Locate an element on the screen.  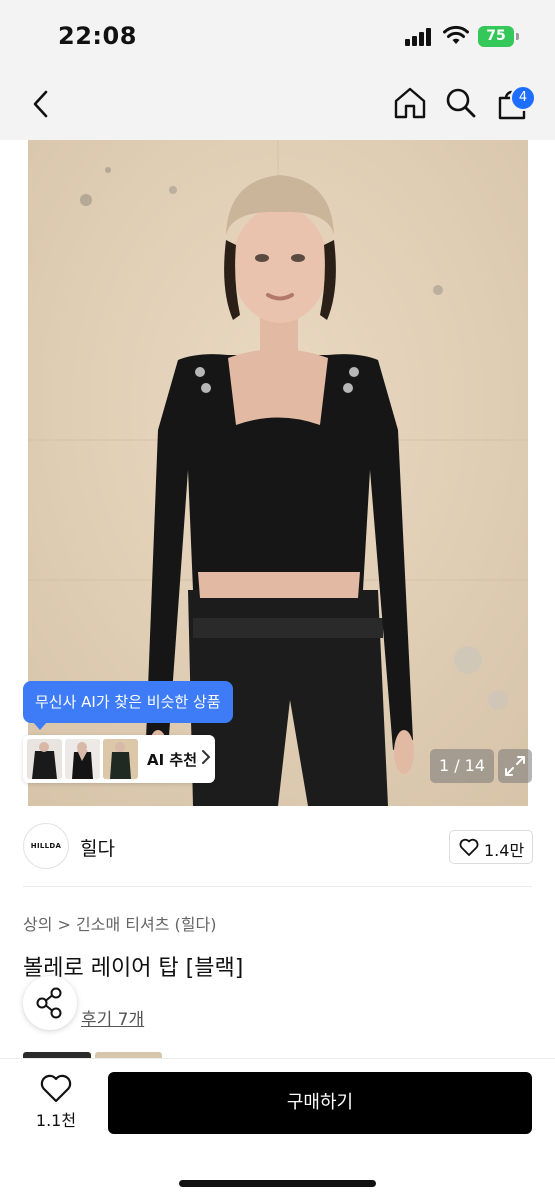
ai-similar-tooltip: 무신사 AI가 찾은 비슷한 상품 is located at coordinates (128, 702).